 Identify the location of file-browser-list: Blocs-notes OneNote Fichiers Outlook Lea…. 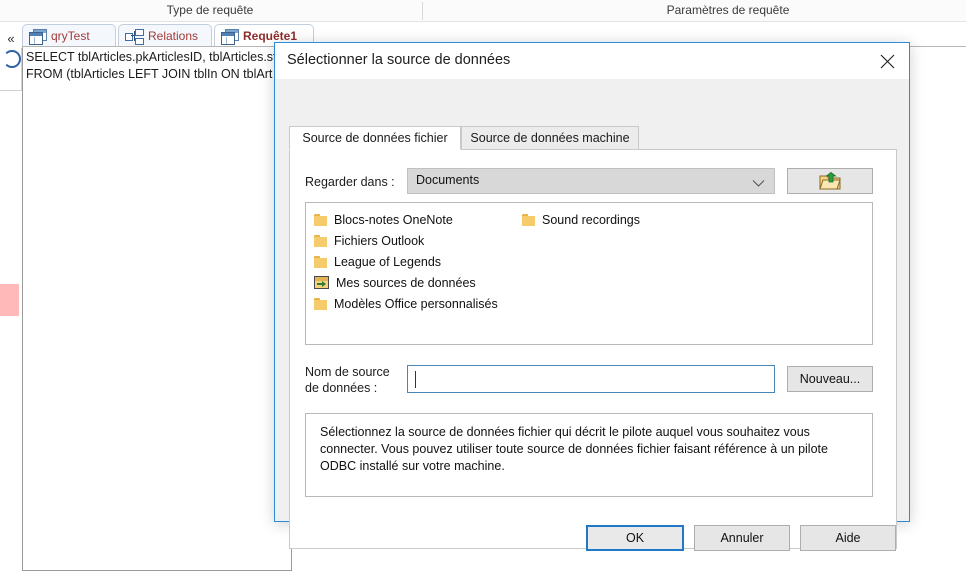
(589, 273).